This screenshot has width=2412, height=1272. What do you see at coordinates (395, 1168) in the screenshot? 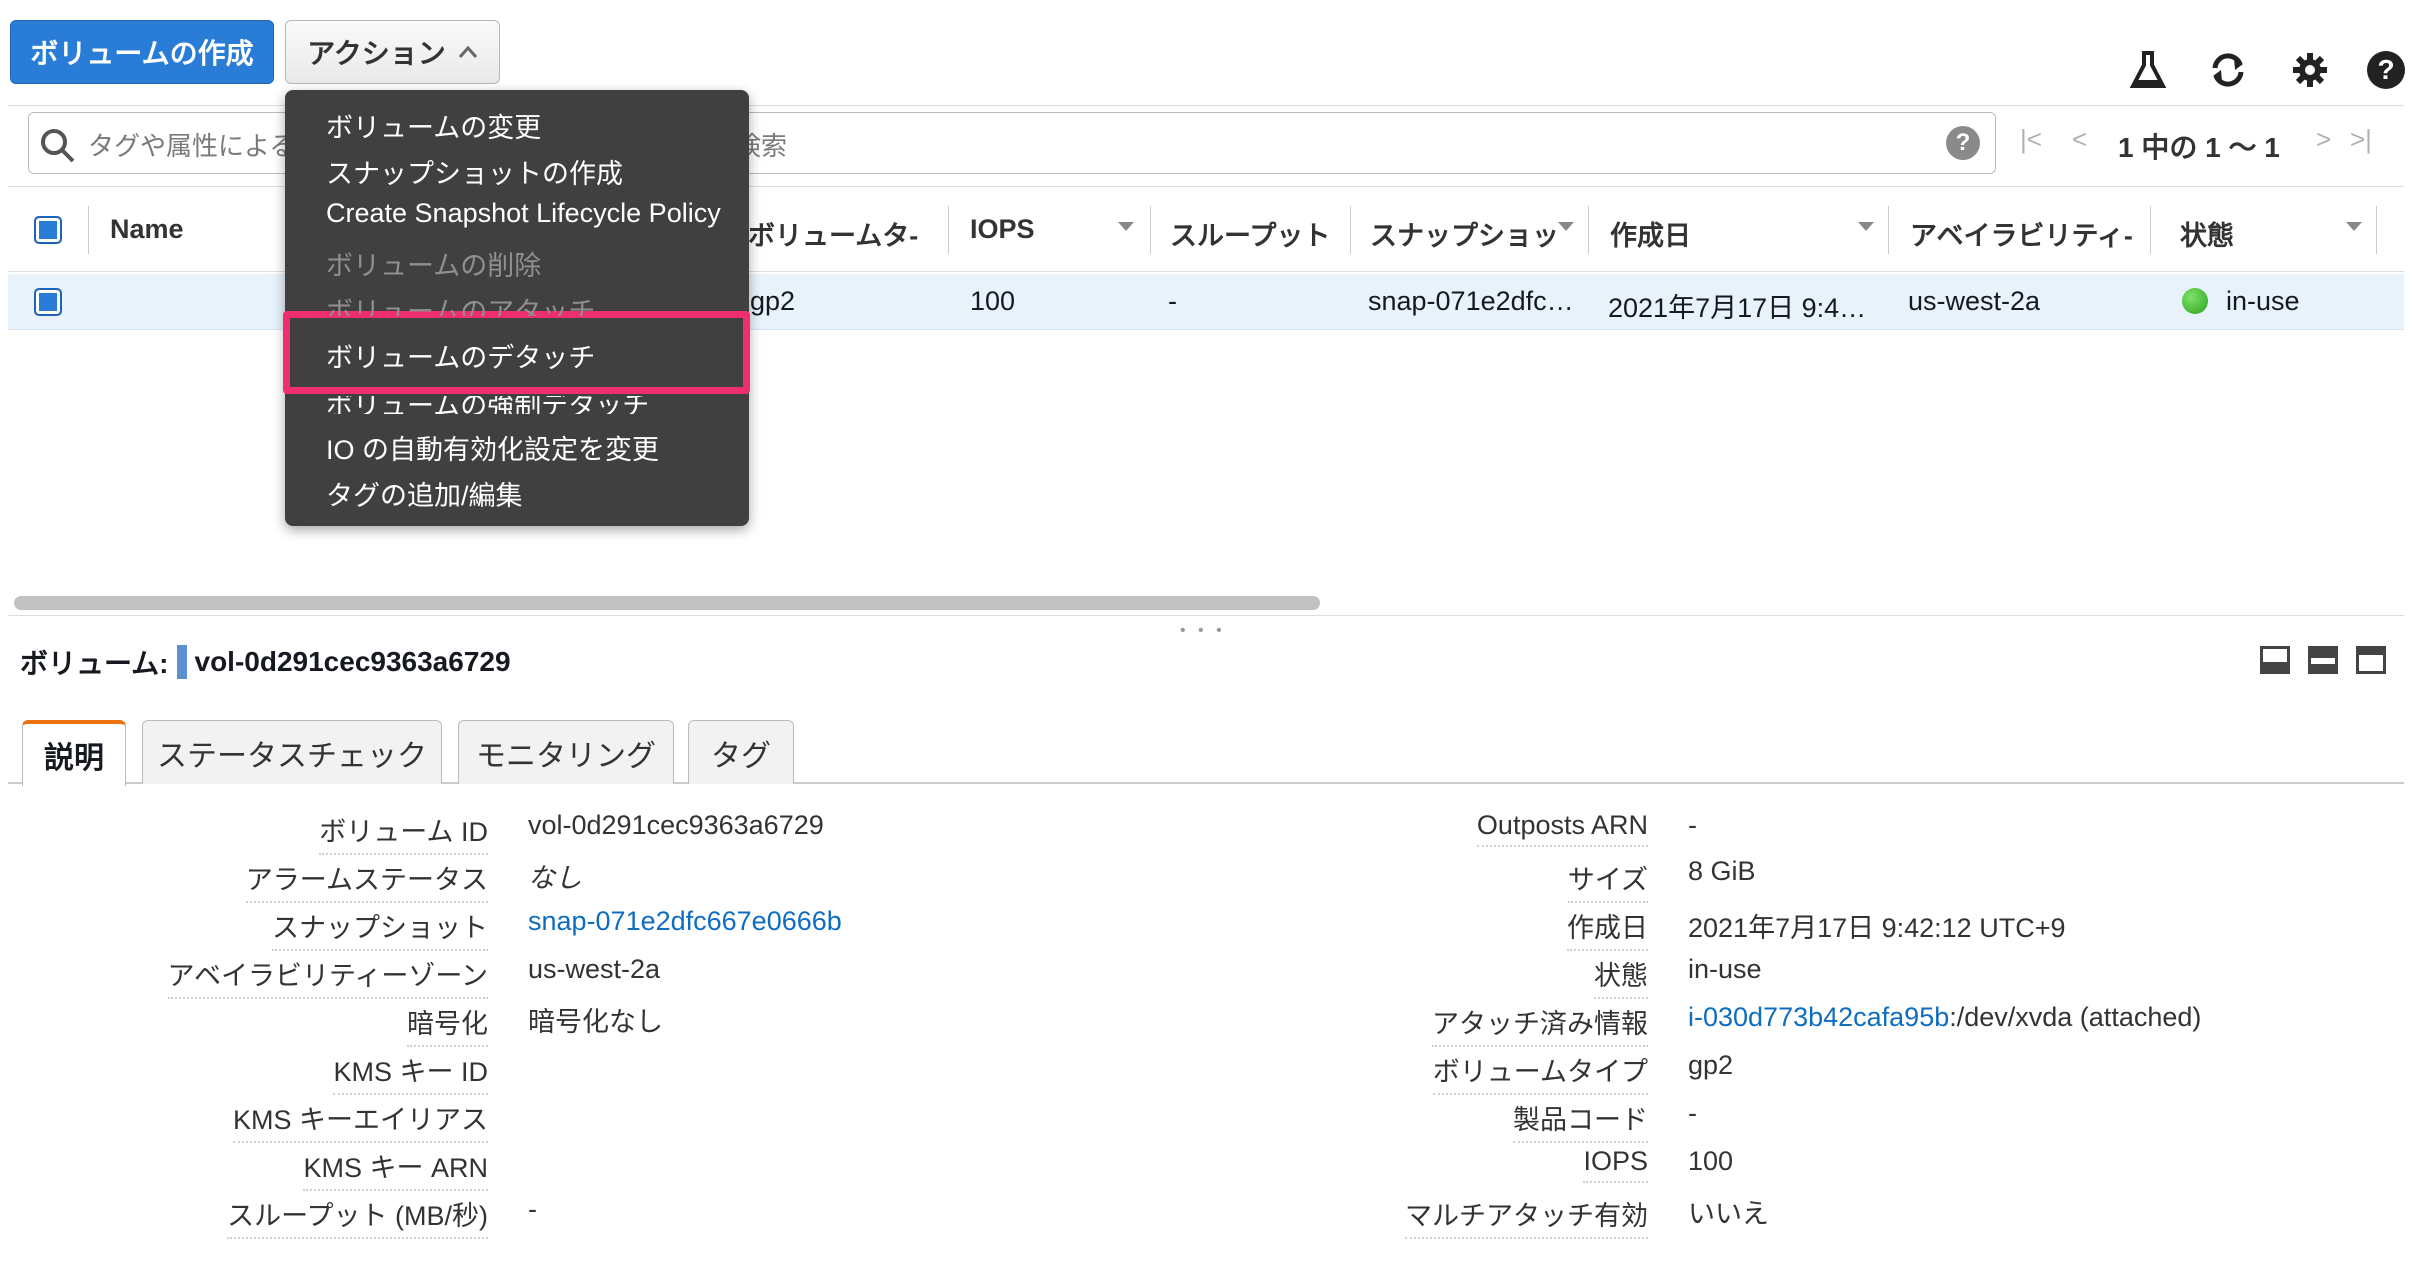
I see `detail-label-kms-arn: KMS キー ARN` at bounding box center [395, 1168].